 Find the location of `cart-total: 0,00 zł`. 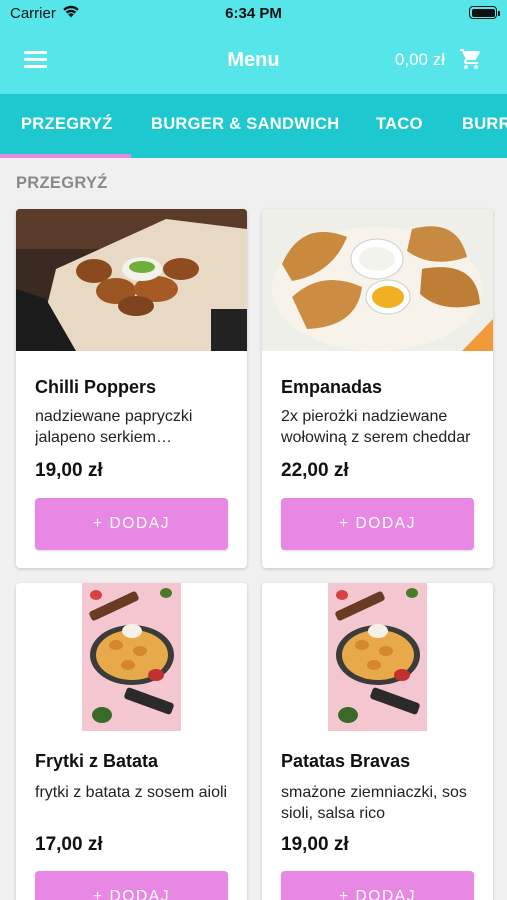

cart-total: 0,00 zł is located at coordinates (420, 60).